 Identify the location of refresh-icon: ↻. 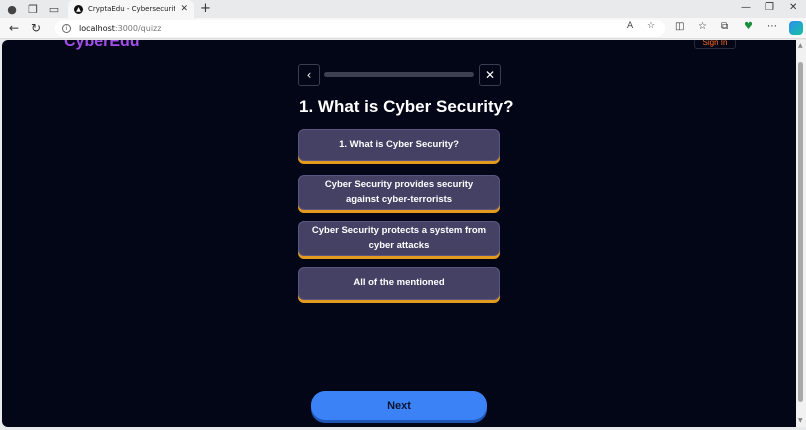
(36, 28).